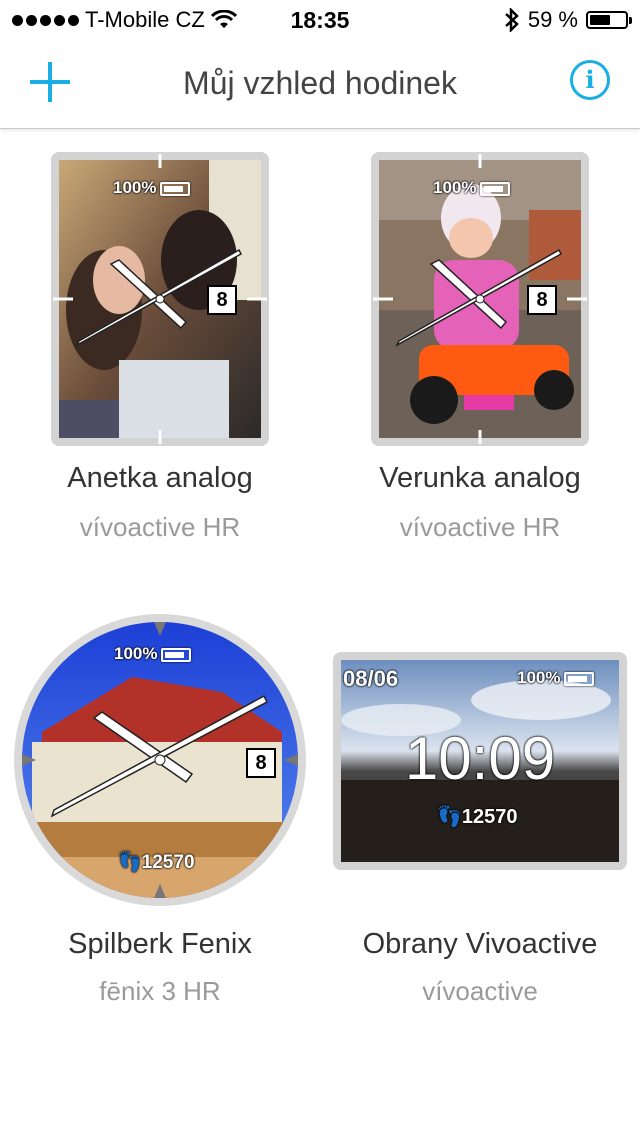 The image size is (640, 1136). What do you see at coordinates (160, 991) in the screenshot?
I see `watchface-device: fēnix 3 HR` at bounding box center [160, 991].